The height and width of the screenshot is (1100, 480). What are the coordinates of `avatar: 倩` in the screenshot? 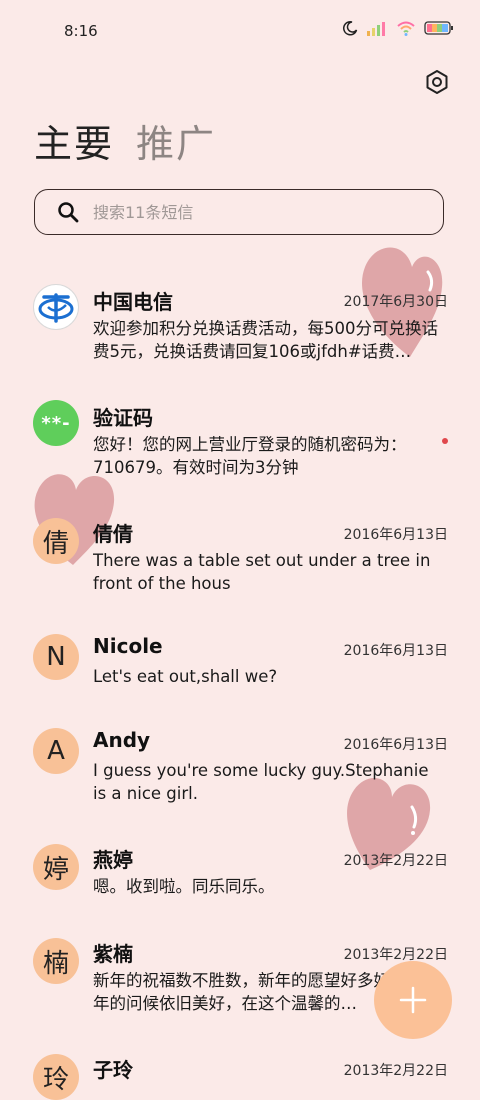 It's located at (56, 541).